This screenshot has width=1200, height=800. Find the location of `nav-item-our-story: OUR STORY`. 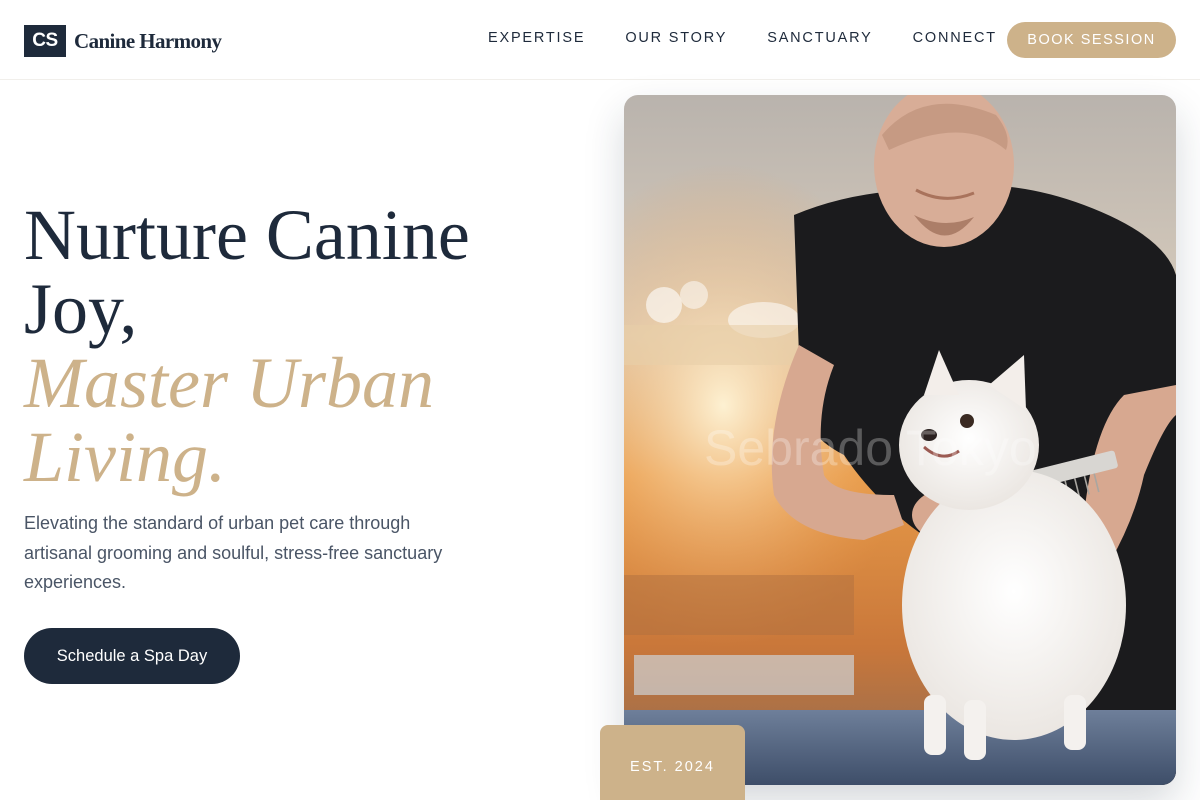

nav-item-our-story: OUR STORY is located at coordinates (676, 38).